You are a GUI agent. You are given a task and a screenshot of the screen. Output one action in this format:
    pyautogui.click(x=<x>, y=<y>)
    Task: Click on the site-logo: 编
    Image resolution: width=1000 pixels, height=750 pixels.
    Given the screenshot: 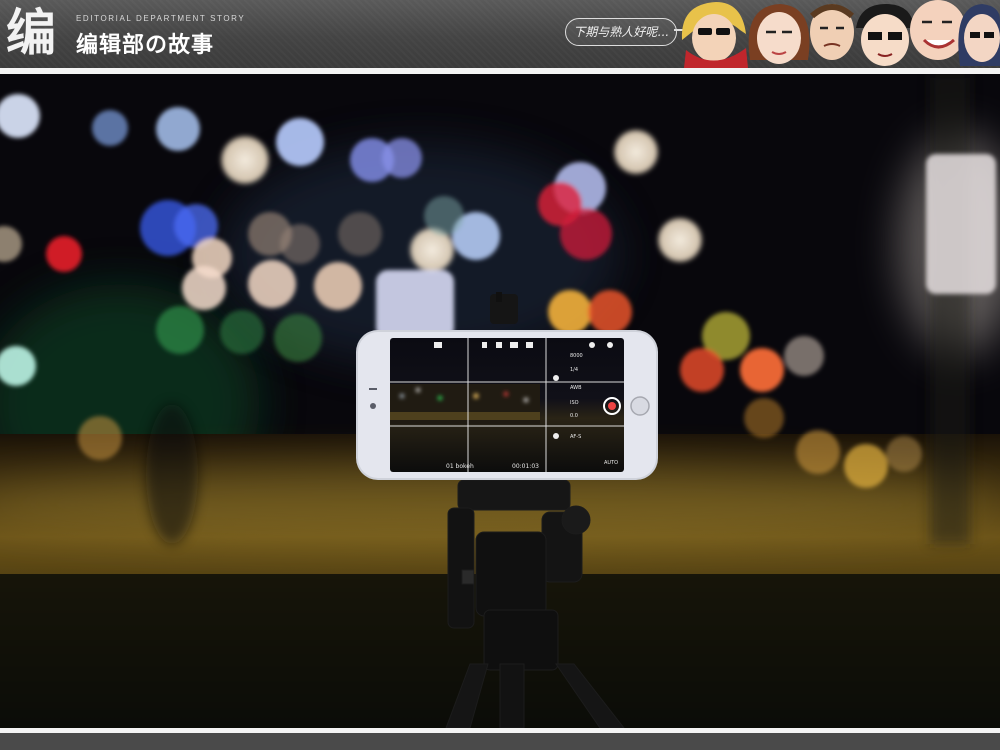 What is the action you would take?
    pyautogui.click(x=36, y=33)
    